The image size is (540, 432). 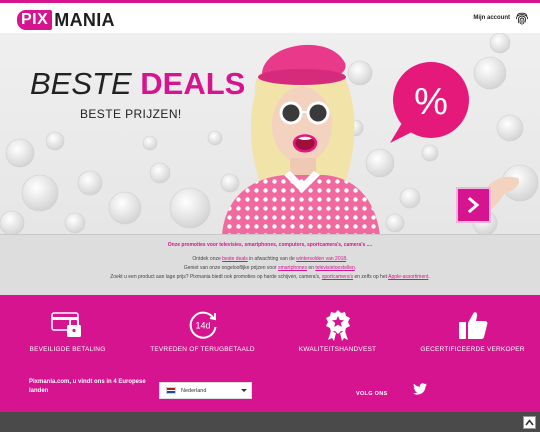 I want to click on hero-subtitle: BESTE PRIJZEN!, so click(x=131, y=114).